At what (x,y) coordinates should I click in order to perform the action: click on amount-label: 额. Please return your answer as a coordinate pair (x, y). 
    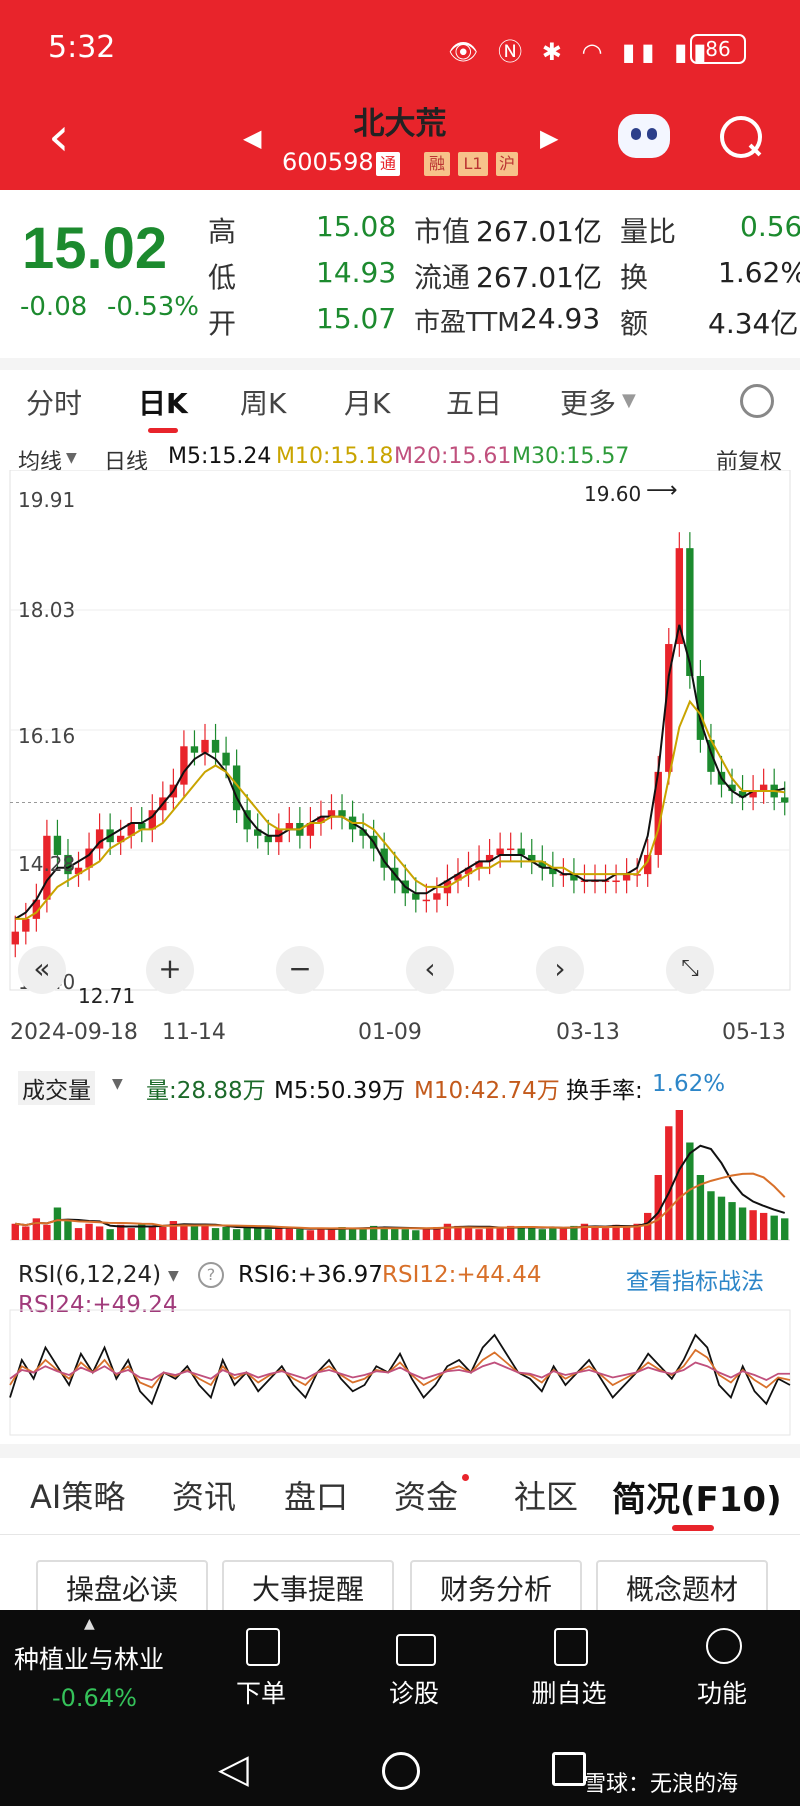
    Looking at the image, I should click on (634, 323).